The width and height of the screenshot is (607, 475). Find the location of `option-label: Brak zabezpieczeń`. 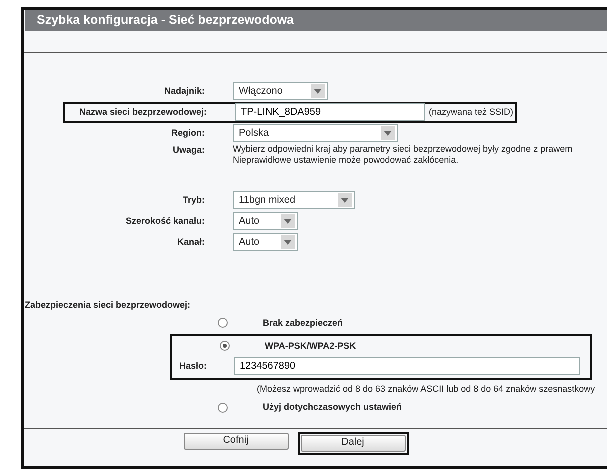

option-label: Brak zabezpieczeń is located at coordinates (303, 323).